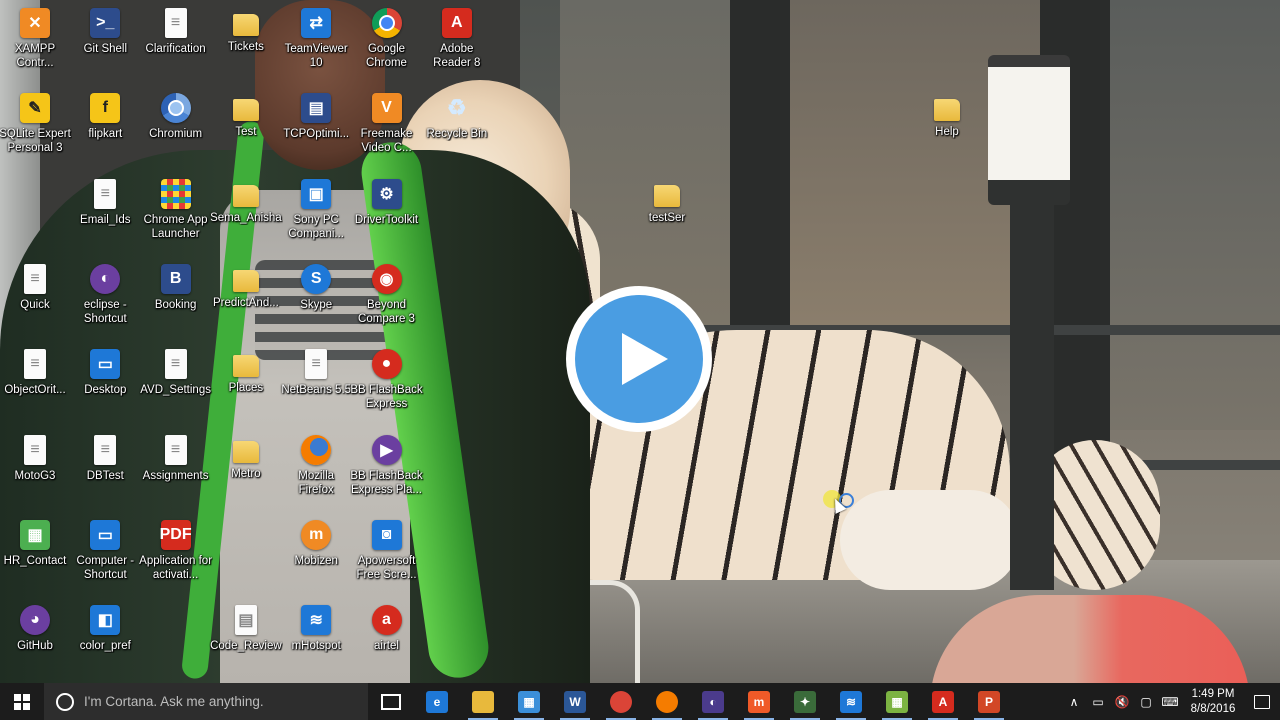 Image resolution: width=1280 pixels, height=720 pixels. Describe the element at coordinates (176, 130) in the screenshot. I see `desktop-icon-9: Chromium` at that location.